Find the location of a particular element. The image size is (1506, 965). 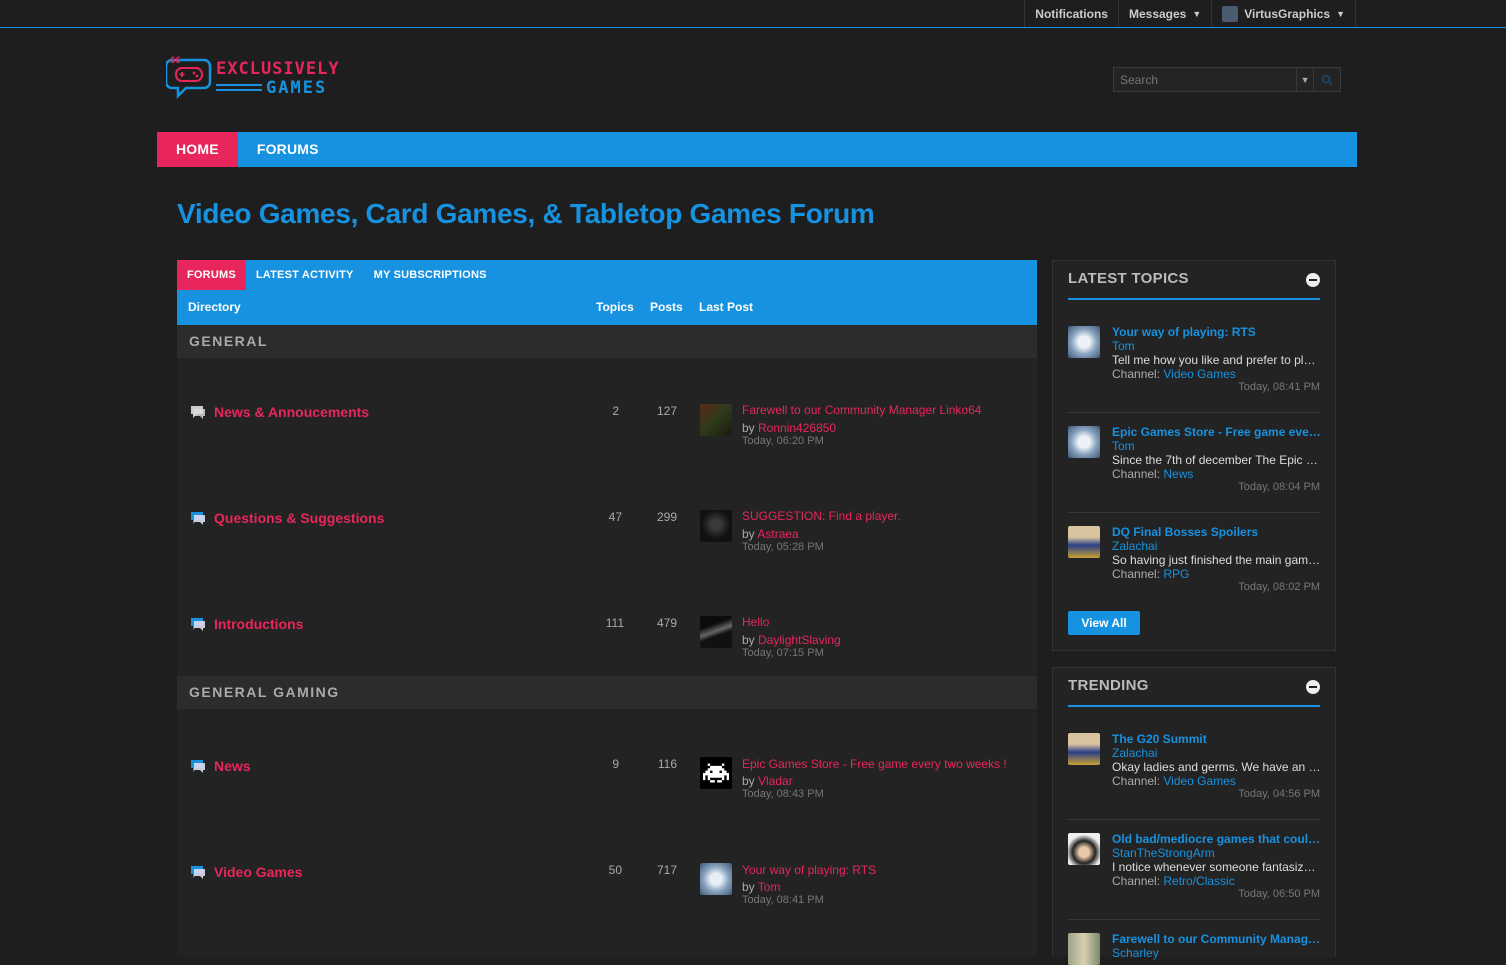

column-directory: Directory is located at coordinates (214, 307).